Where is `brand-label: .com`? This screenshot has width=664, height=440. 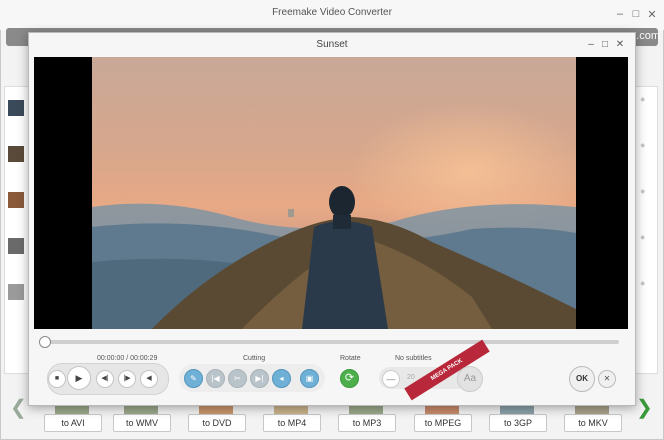
brand-label: .com is located at coordinates (648, 36).